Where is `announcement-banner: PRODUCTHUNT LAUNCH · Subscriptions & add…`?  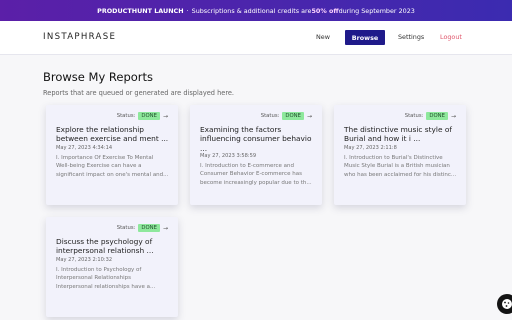
announcement-banner: PRODUCTHUNT LAUNCH · Subscriptions & add… is located at coordinates (256, 10).